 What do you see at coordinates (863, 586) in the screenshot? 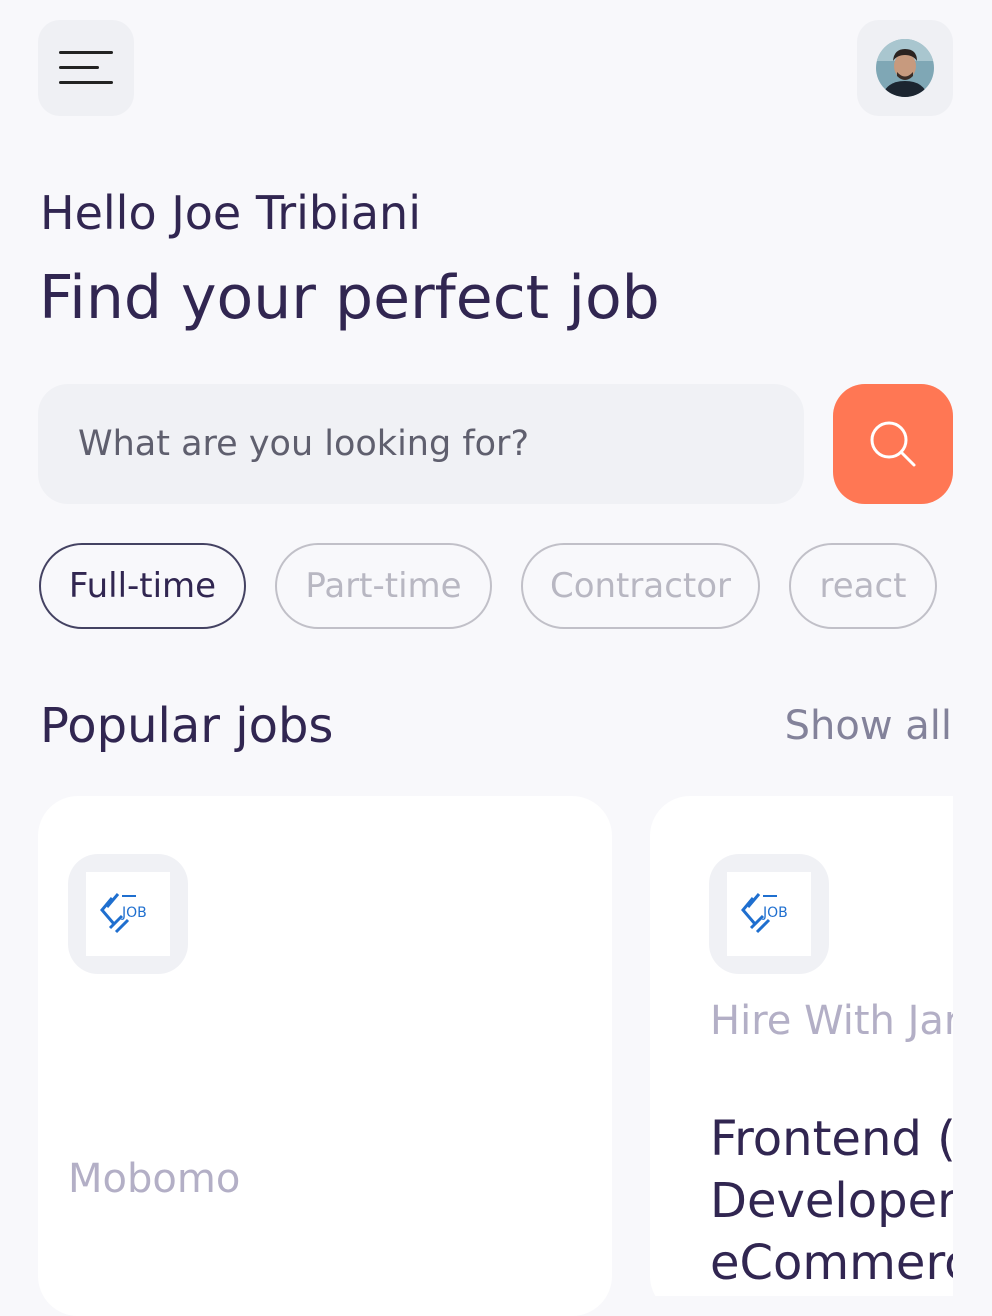
I see `job-type-tab-react: react` at bounding box center [863, 586].